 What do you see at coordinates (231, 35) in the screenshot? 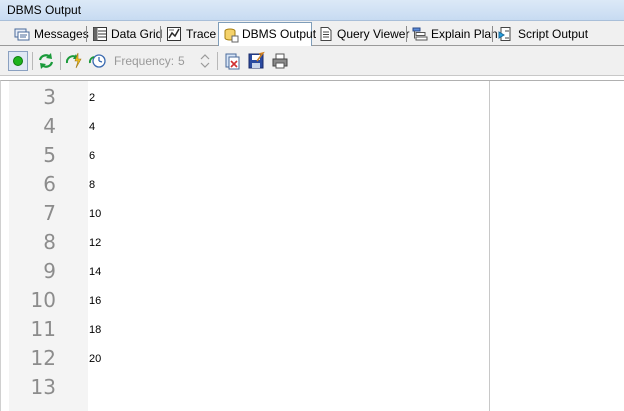
I see `dbms-output-icon` at bounding box center [231, 35].